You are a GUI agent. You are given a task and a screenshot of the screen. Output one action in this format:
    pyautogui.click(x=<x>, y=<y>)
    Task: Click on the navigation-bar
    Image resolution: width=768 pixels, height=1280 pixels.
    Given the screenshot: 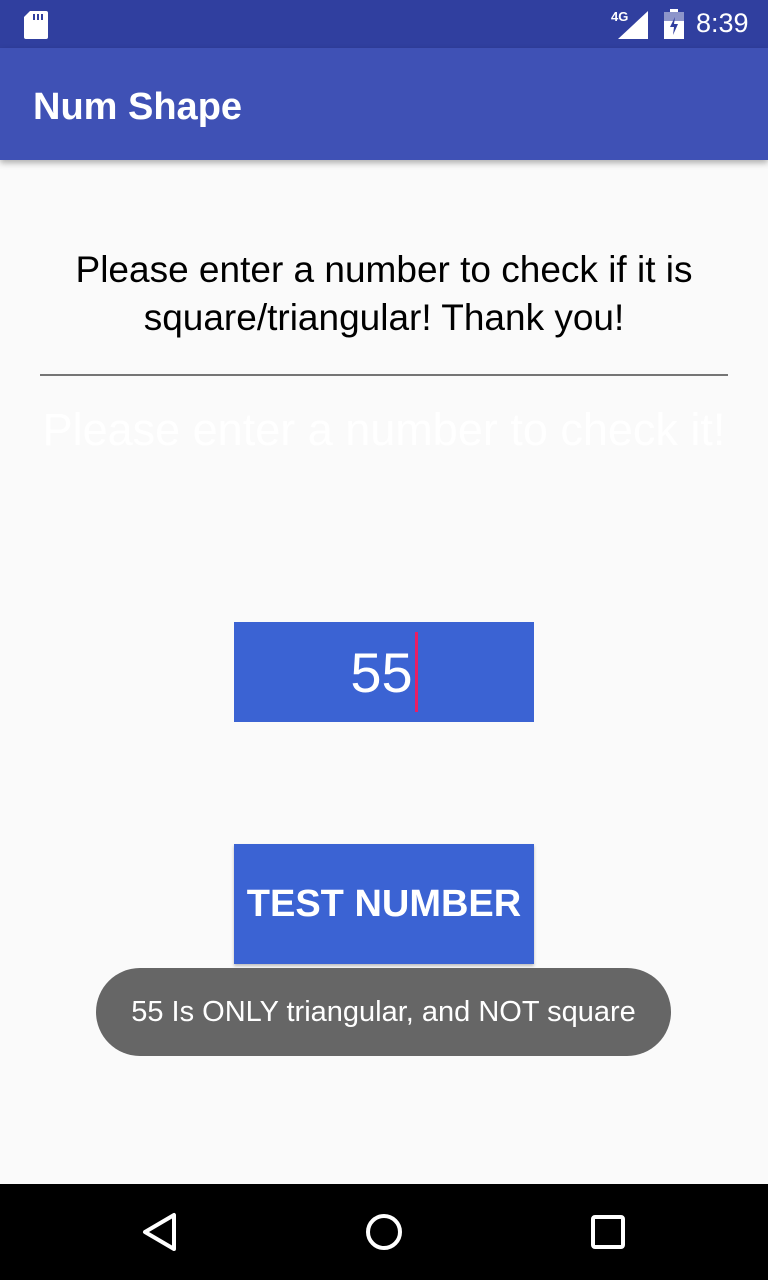 What is the action you would take?
    pyautogui.click(x=384, y=1232)
    